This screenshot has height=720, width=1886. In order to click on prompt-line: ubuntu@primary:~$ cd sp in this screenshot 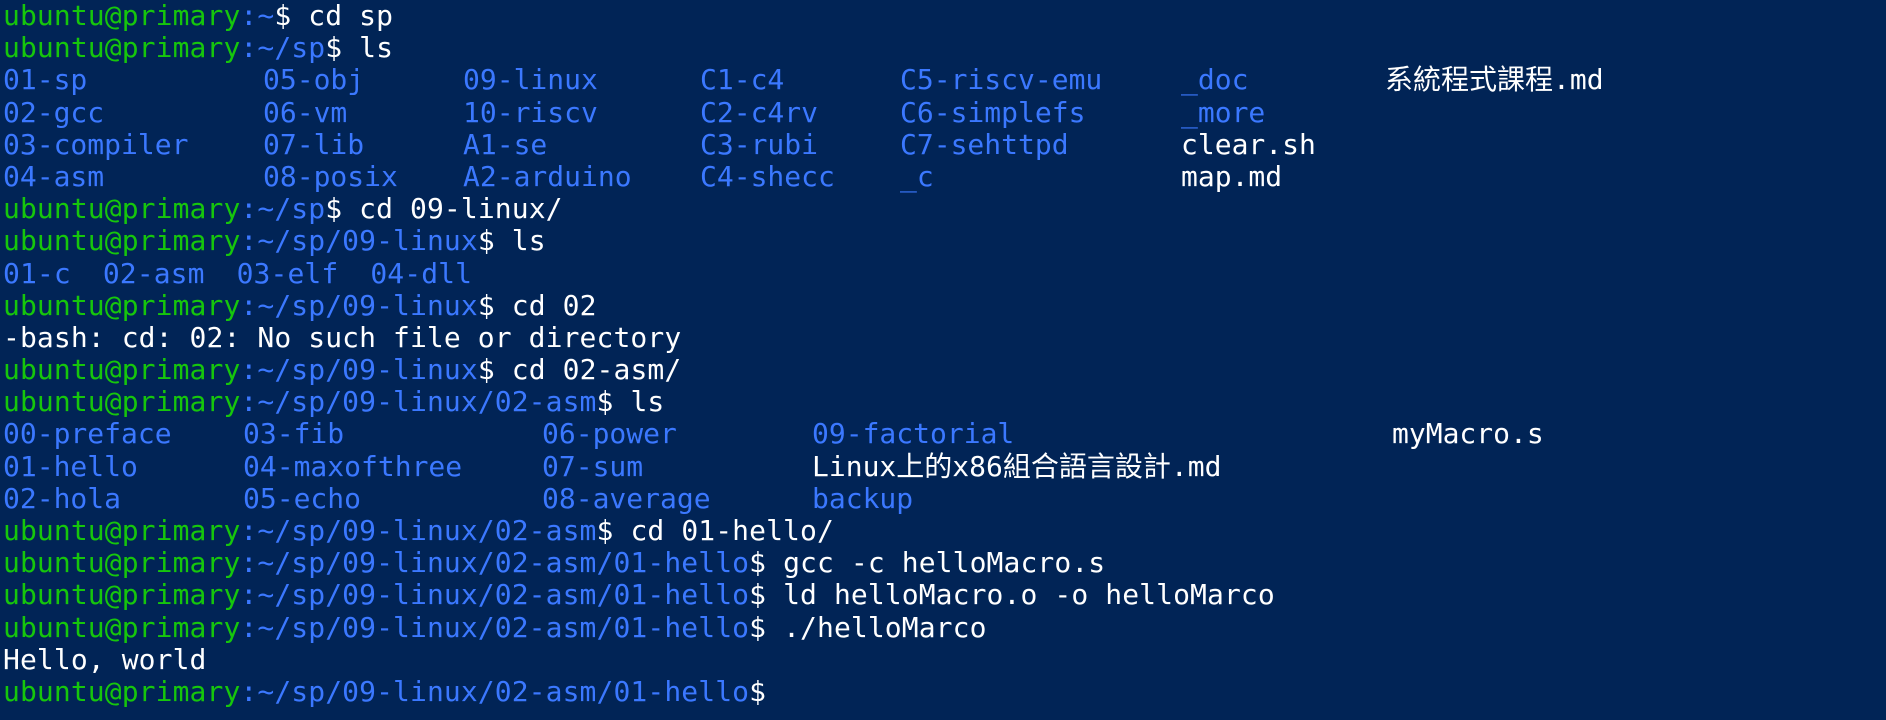, I will do `click(944, 16)`.